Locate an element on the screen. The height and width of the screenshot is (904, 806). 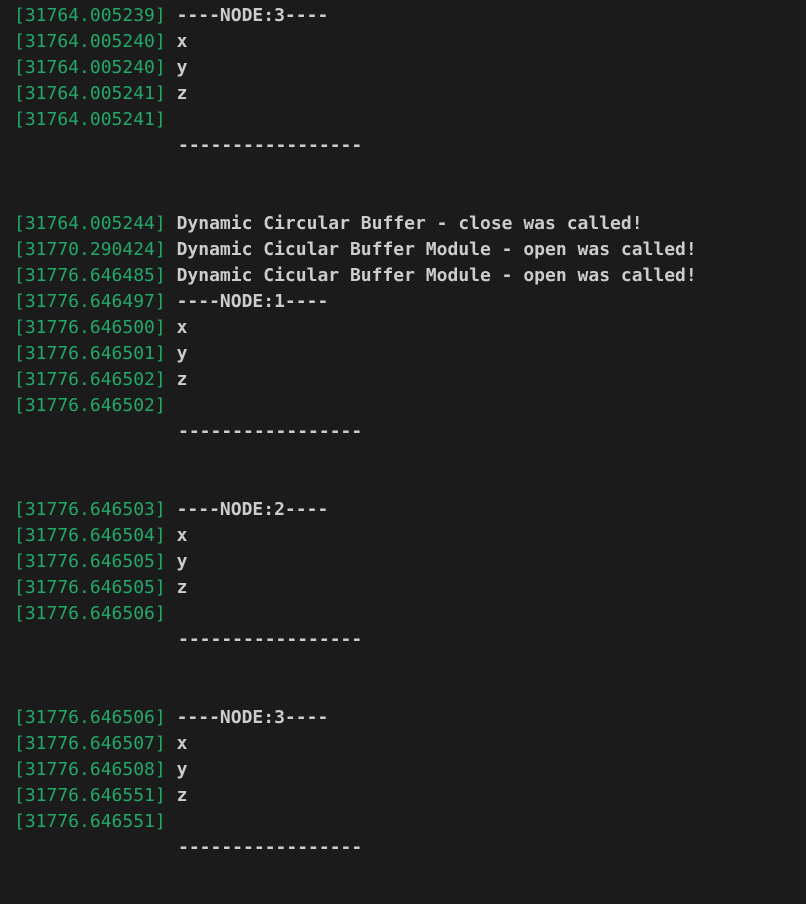
log-line: [31776.646504] x is located at coordinates (100, 536).